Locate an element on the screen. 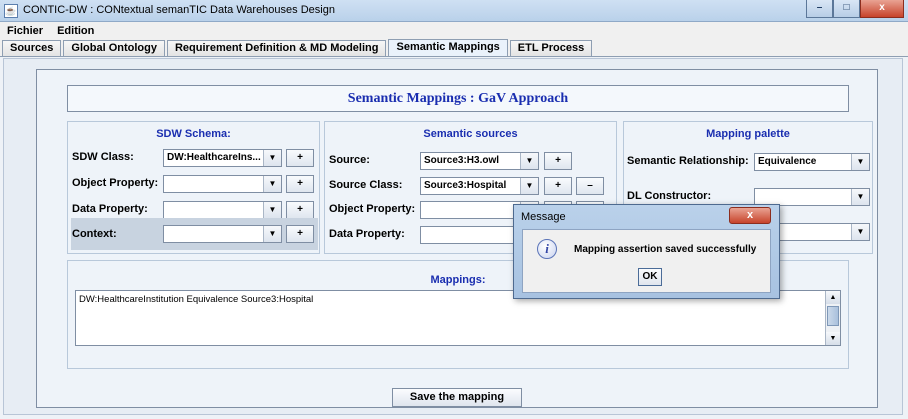  tab-etl-process: ETL Process is located at coordinates (551, 48).